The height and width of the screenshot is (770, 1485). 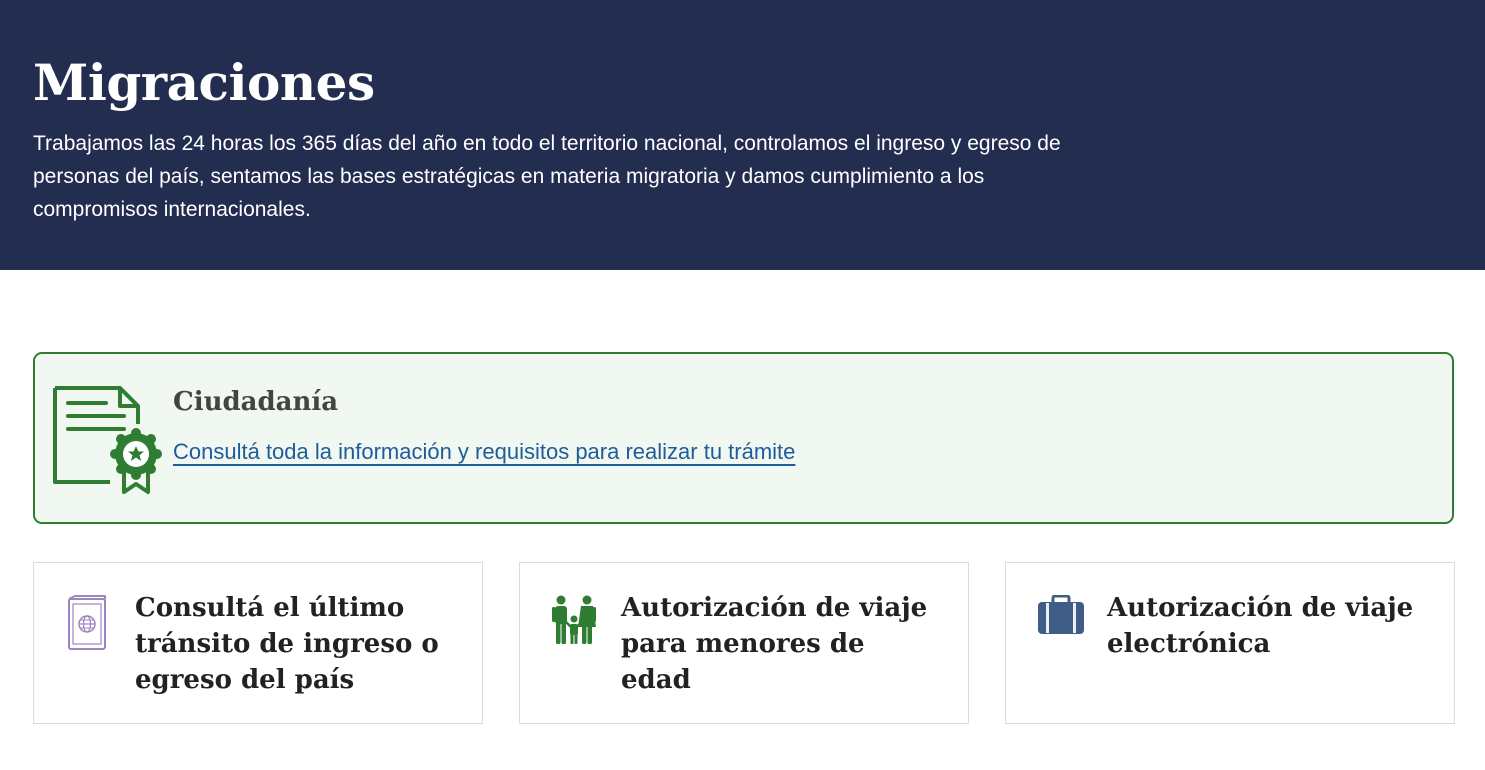 What do you see at coordinates (1260, 626) in the screenshot?
I see `card-title: Autorización de viaje electrónica` at bounding box center [1260, 626].